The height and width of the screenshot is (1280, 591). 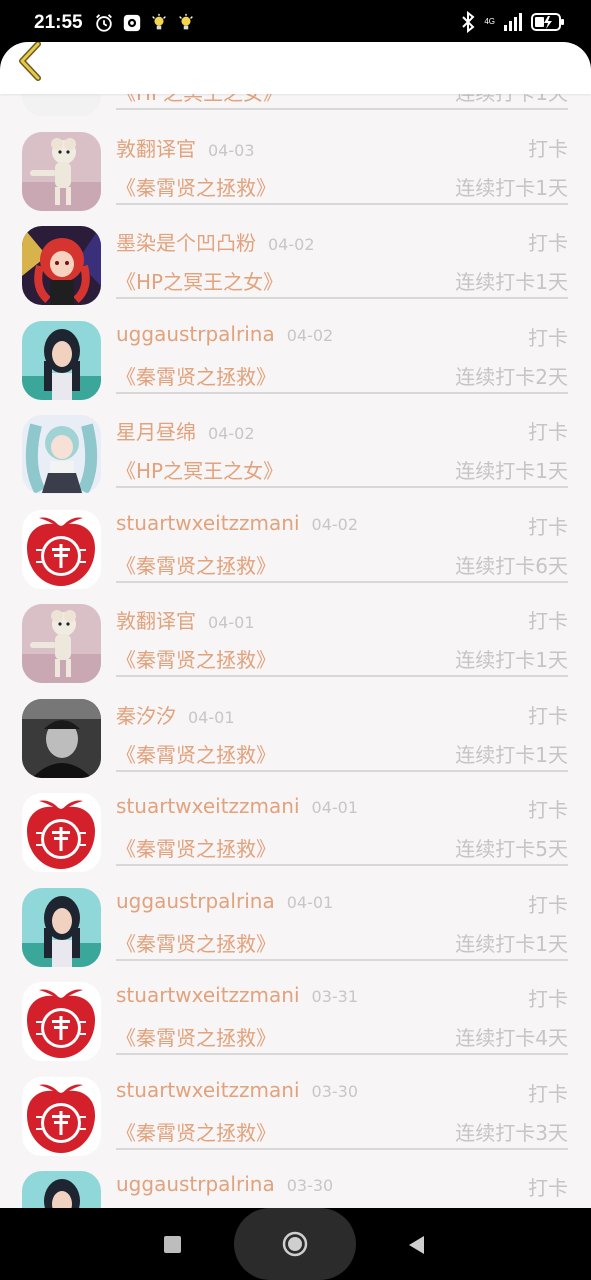 What do you see at coordinates (295, 173) in the screenshot?
I see `checkin-row: 敦翻译官 04-03 打卡 《秦霄贤之拯救》 连续打卡1天` at bounding box center [295, 173].